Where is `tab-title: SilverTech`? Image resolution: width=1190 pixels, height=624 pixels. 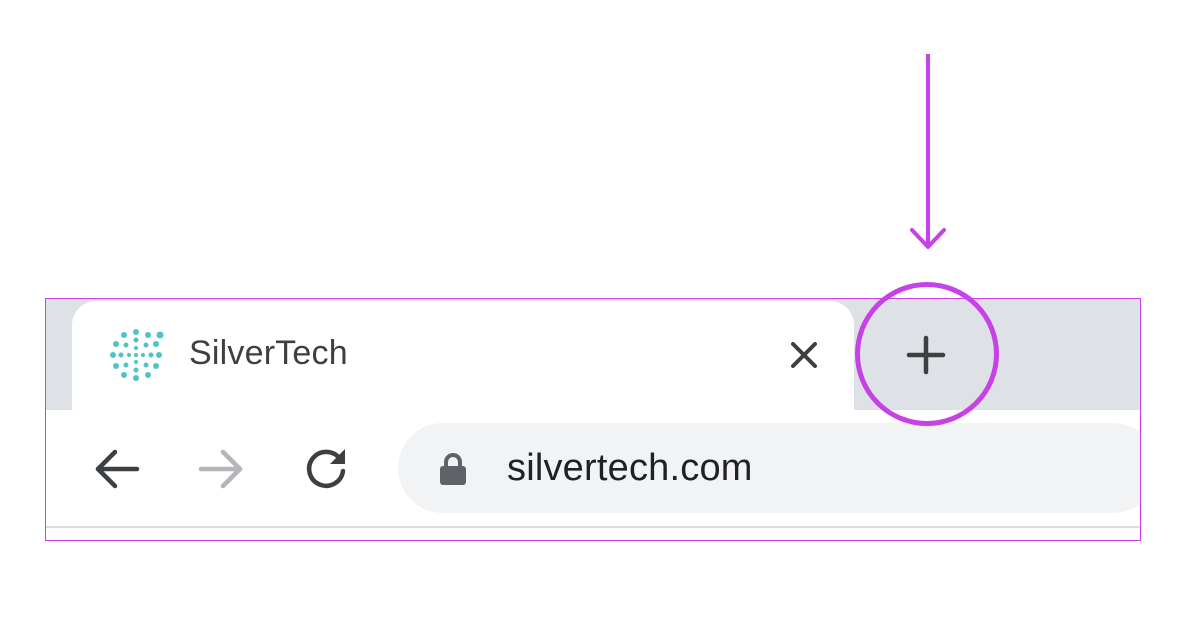 tab-title: SilverTech is located at coordinates (268, 353).